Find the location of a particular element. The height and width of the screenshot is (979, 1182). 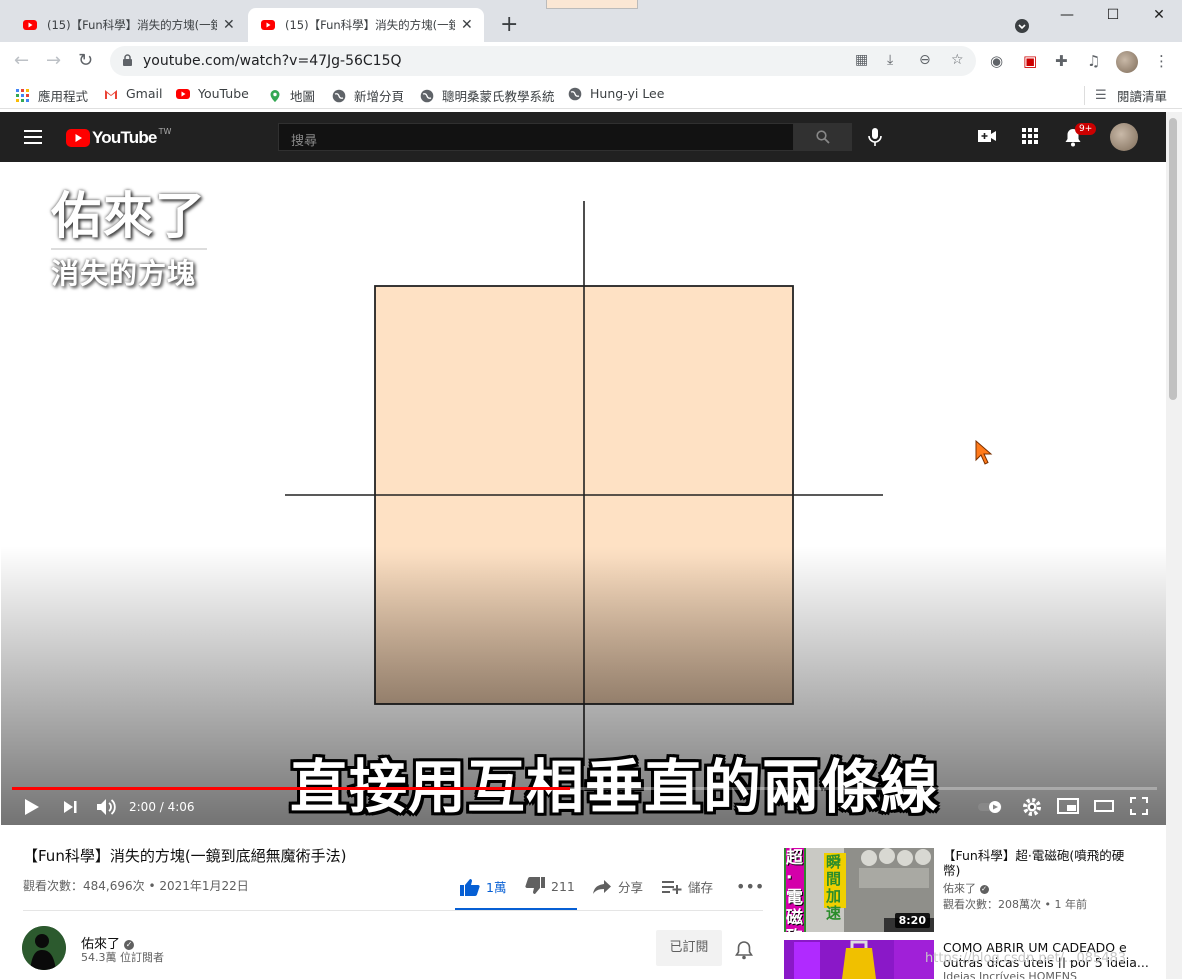

tab-search-icon is located at coordinates (1022, 26).